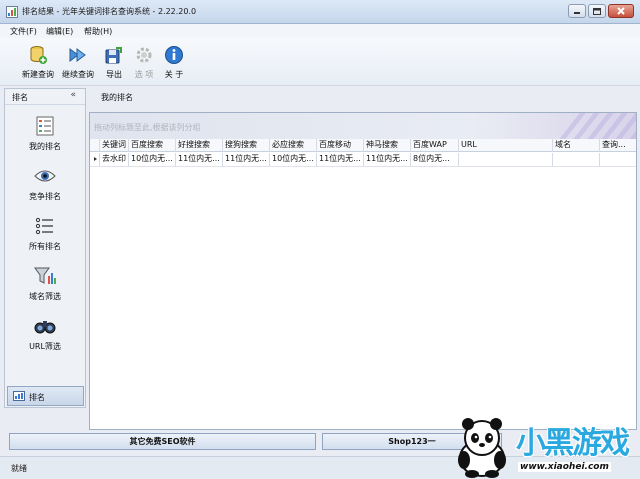 The height and width of the screenshot is (479, 640). Describe the element at coordinates (162, 441) in the screenshot. I see `free-seo-software-button: 其它免费SEO软件` at that location.